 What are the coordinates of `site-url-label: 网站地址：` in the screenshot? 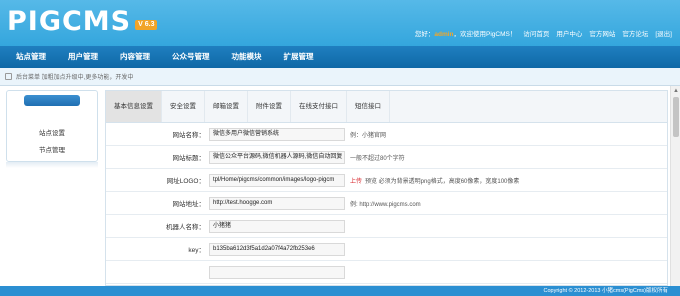 It's located at (189, 204).